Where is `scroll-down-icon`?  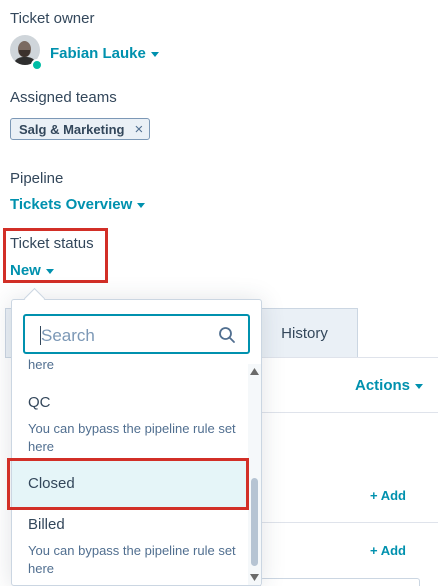 scroll-down-icon is located at coordinates (254, 577).